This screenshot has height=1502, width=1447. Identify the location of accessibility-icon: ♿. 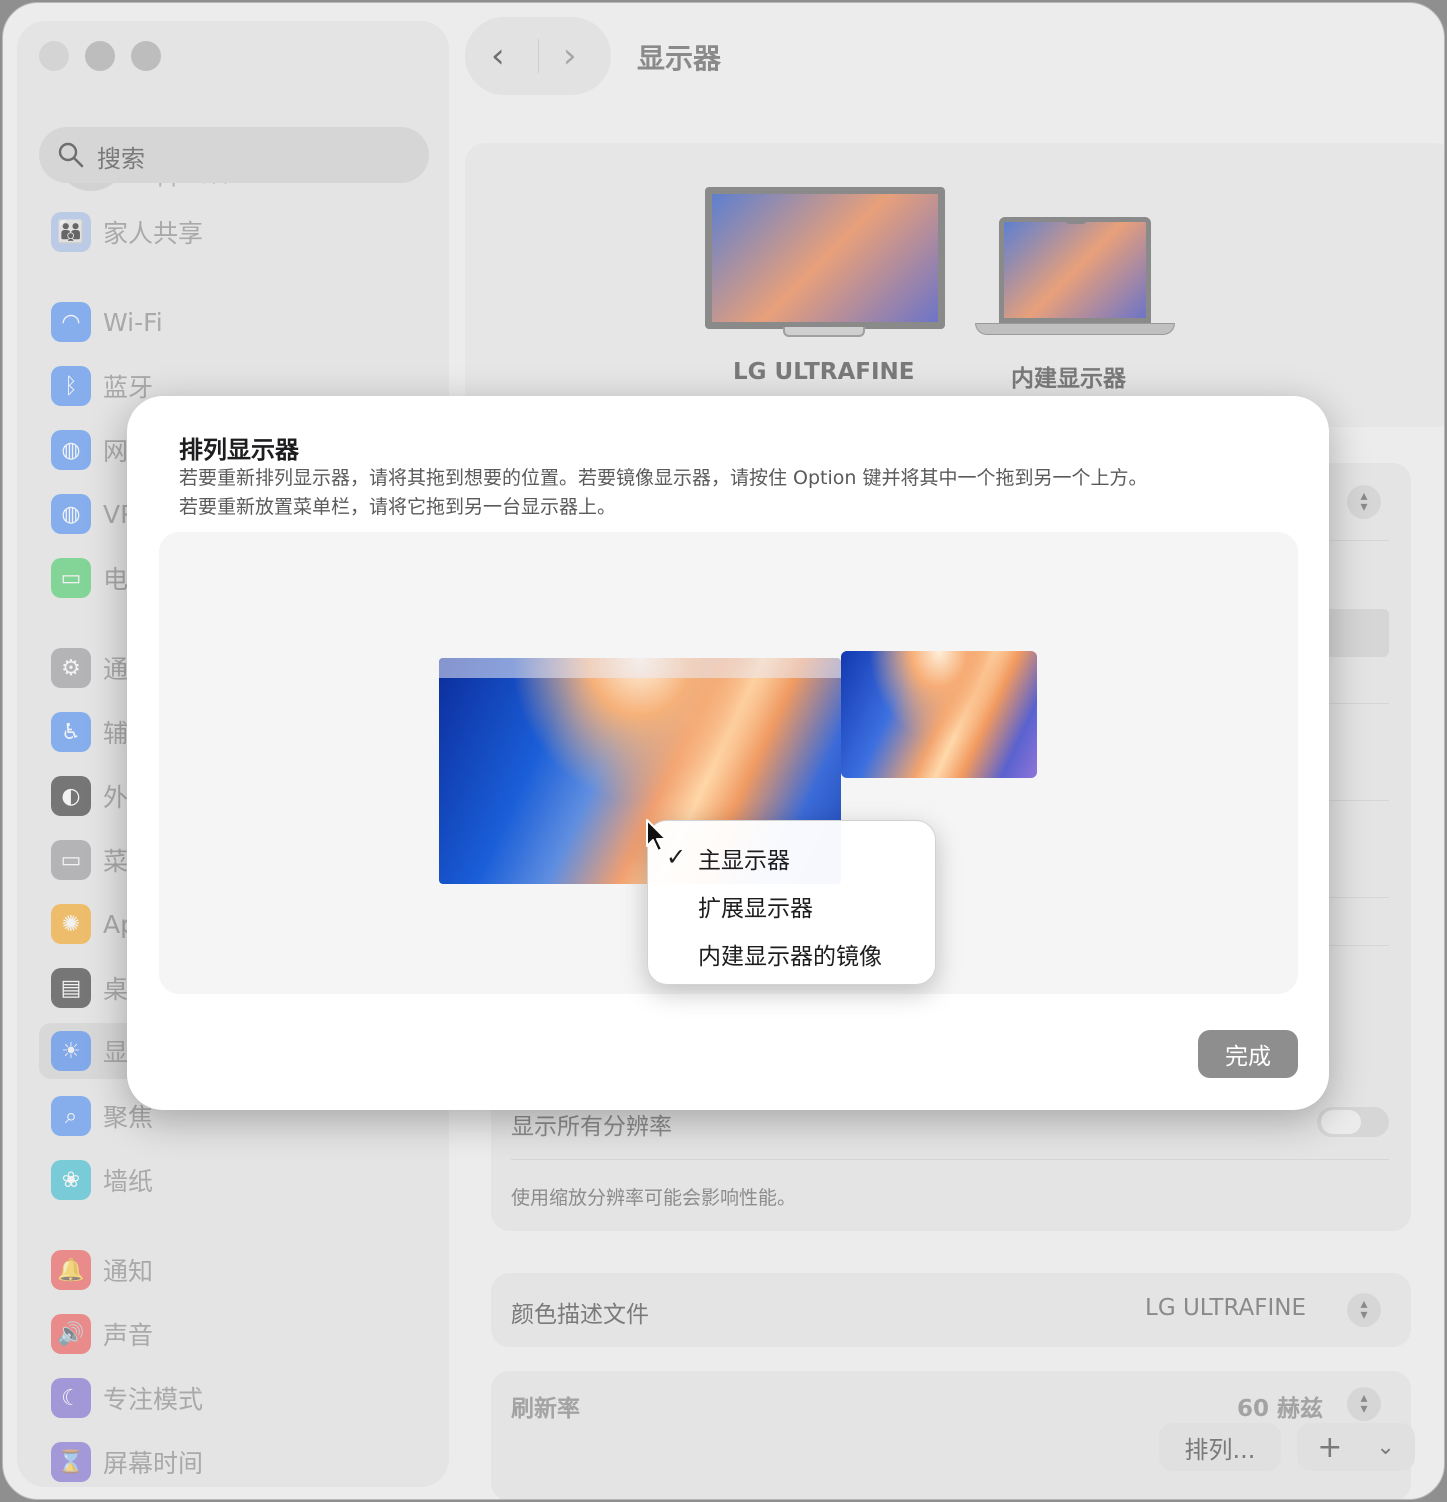
(71, 732).